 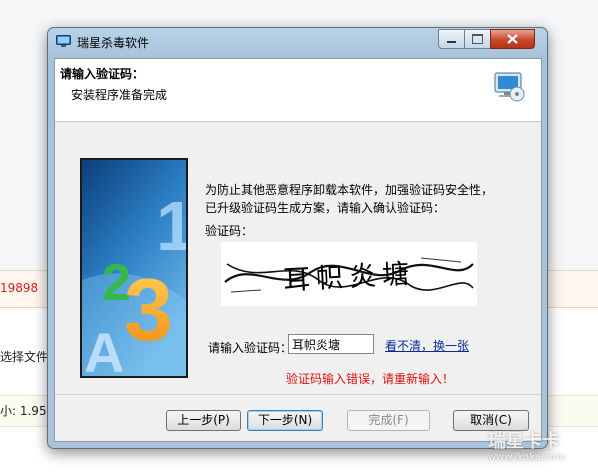 I want to click on svg-text: A, so click(x=104, y=348).